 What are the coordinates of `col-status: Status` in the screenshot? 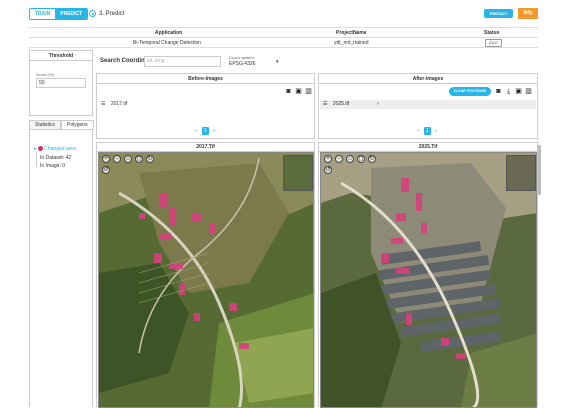 It's located at (492, 33).